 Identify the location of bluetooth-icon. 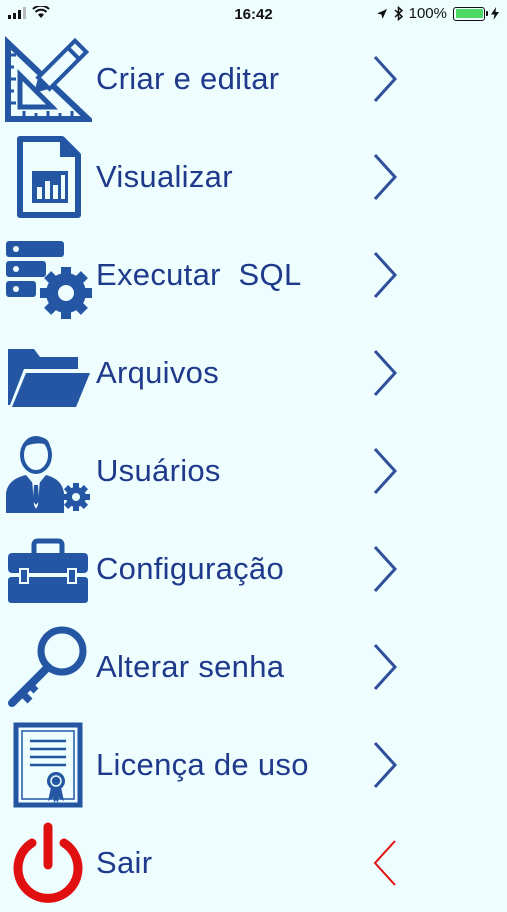
(398, 13).